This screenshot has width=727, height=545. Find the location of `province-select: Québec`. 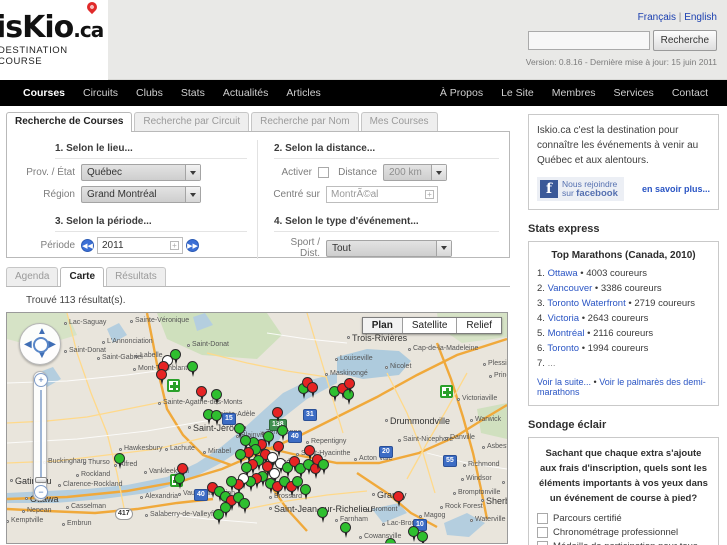

province-select: Québec is located at coordinates (141, 172).